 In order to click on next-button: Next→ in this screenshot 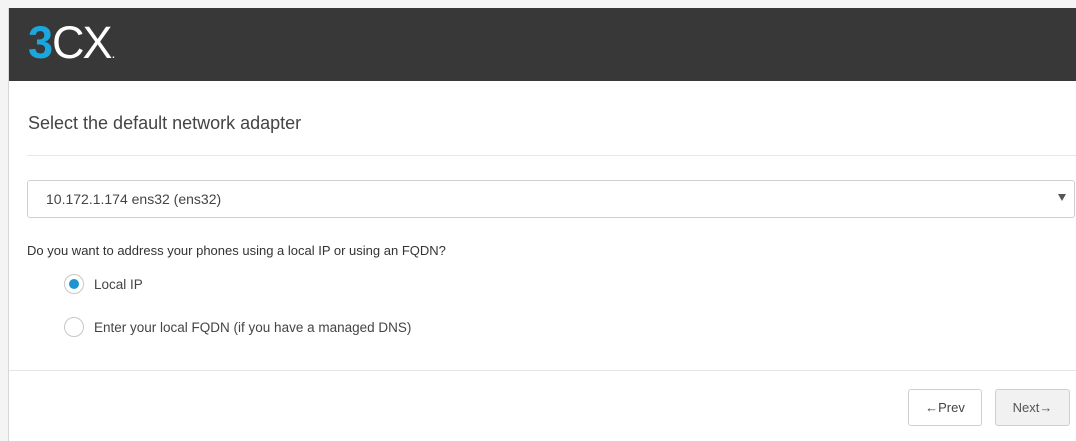, I will do `click(1032, 407)`.